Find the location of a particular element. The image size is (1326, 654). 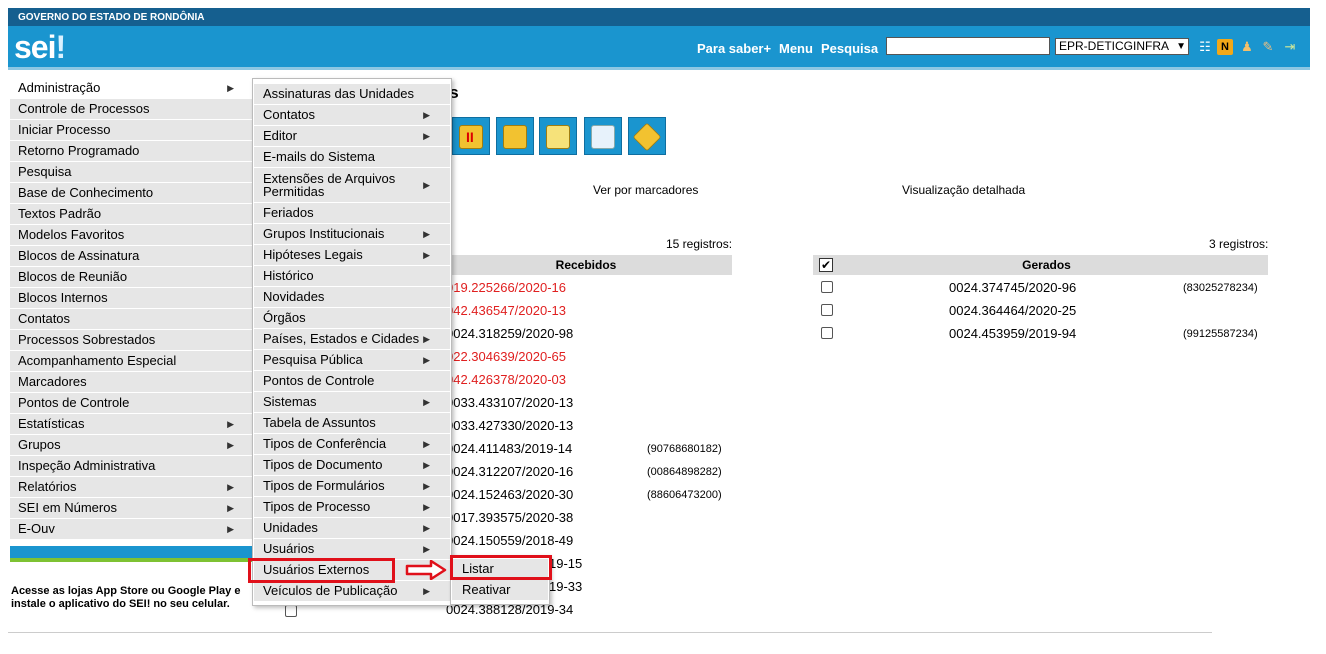

submenu-item: Países, Estados e Cidades ▶ is located at coordinates (352, 339).